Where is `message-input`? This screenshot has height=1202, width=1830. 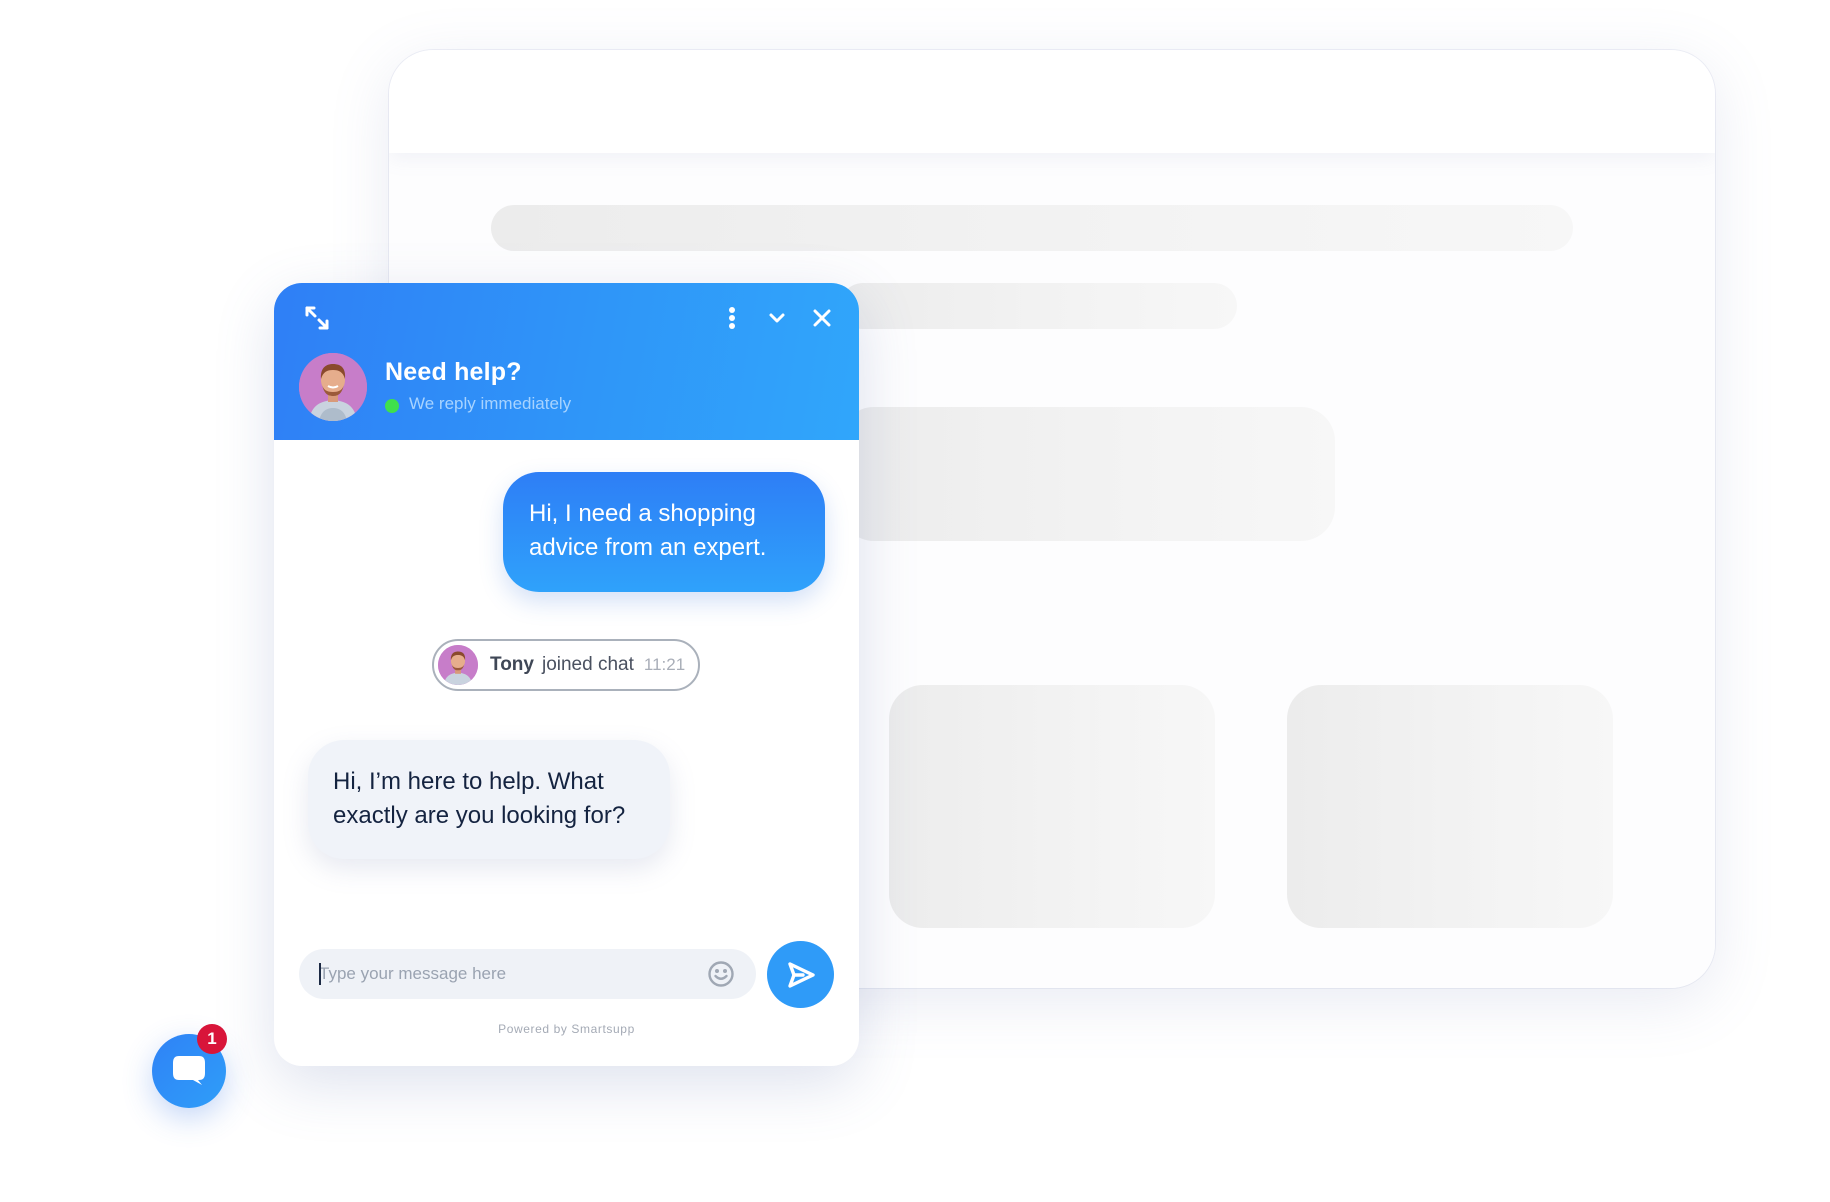
message-input is located at coordinates (504, 974).